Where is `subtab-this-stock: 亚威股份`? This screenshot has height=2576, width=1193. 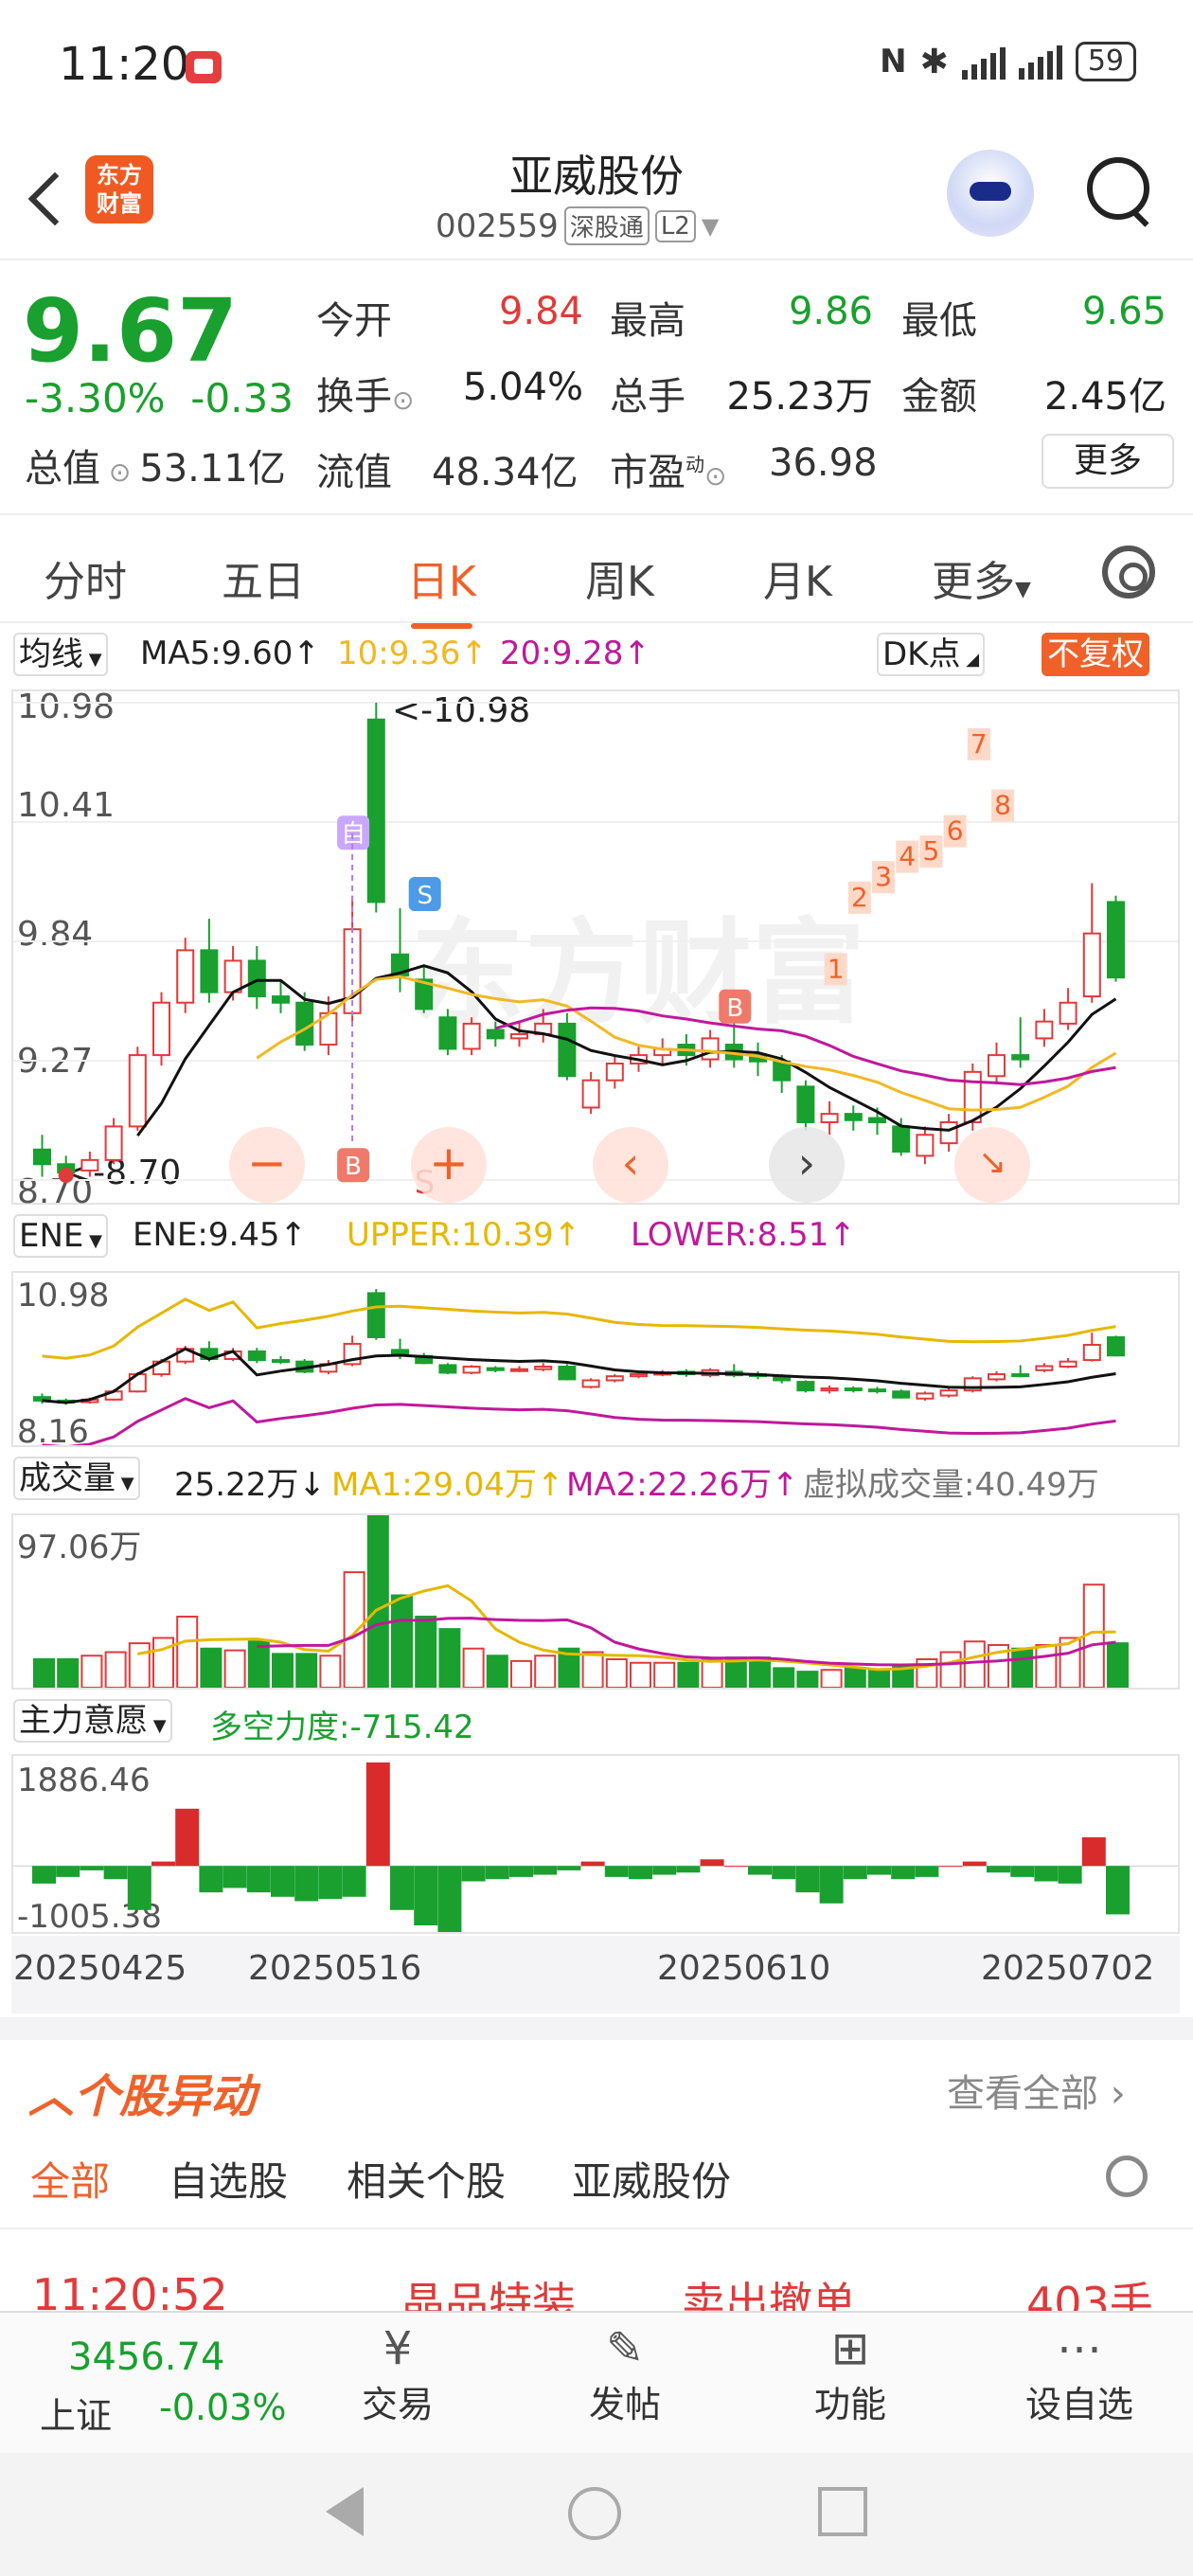
subtab-this-stock: 亚威股份 is located at coordinates (651, 2179).